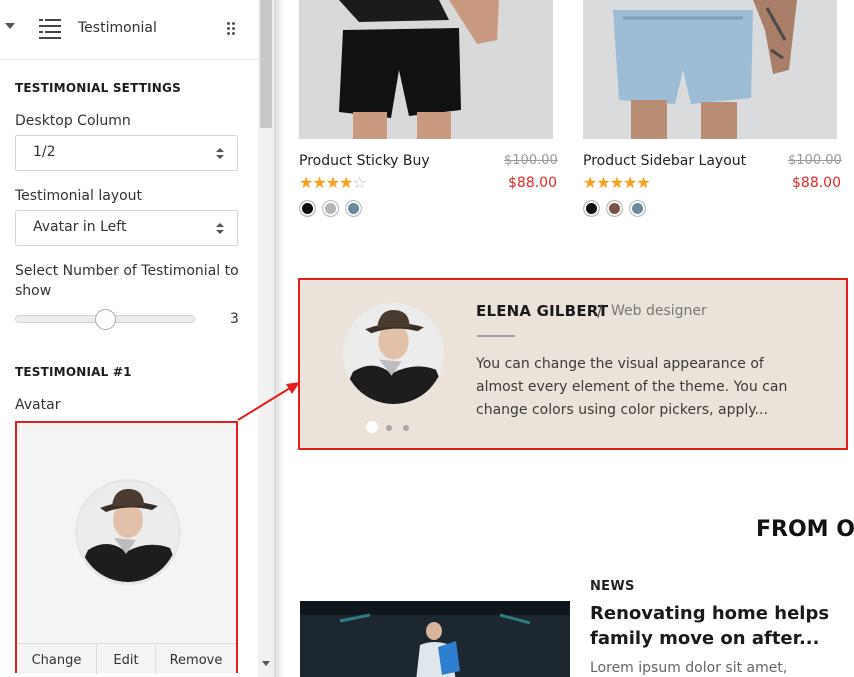 The width and height of the screenshot is (854, 677). I want to click on desktop-column-label: Desktop Column, so click(73, 121).